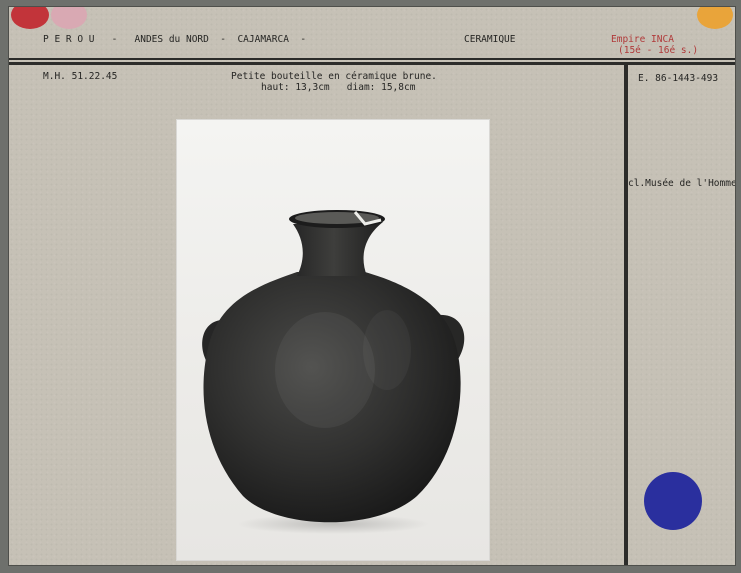  What do you see at coordinates (658, 50) in the screenshot?
I see `date-range-label: (15é - 16é s.)` at bounding box center [658, 50].